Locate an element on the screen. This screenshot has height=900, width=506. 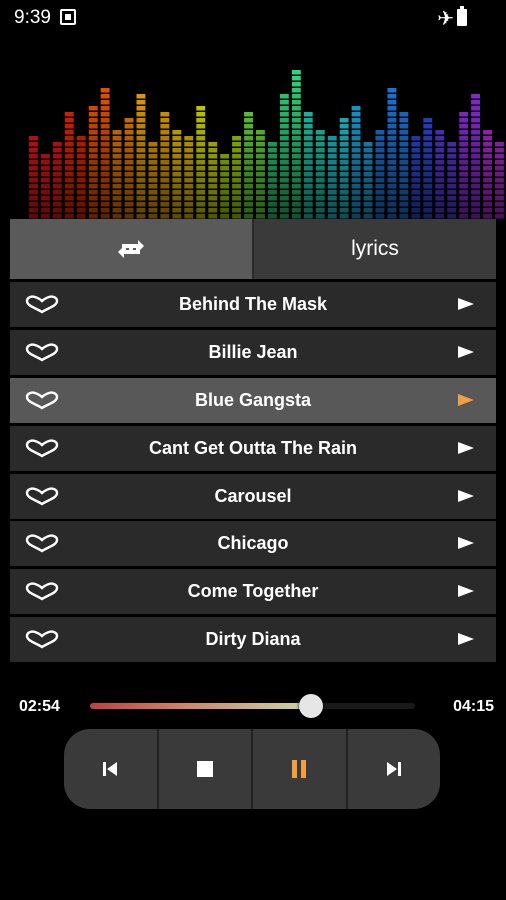
stop-icon is located at coordinates (204, 769).